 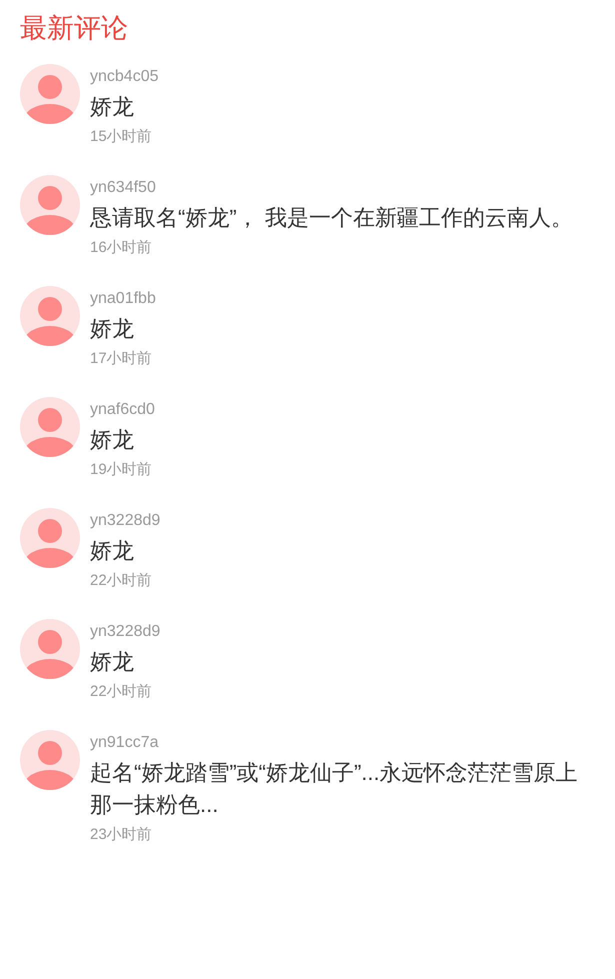 I want to click on username: yna01fbb, so click(x=123, y=299).